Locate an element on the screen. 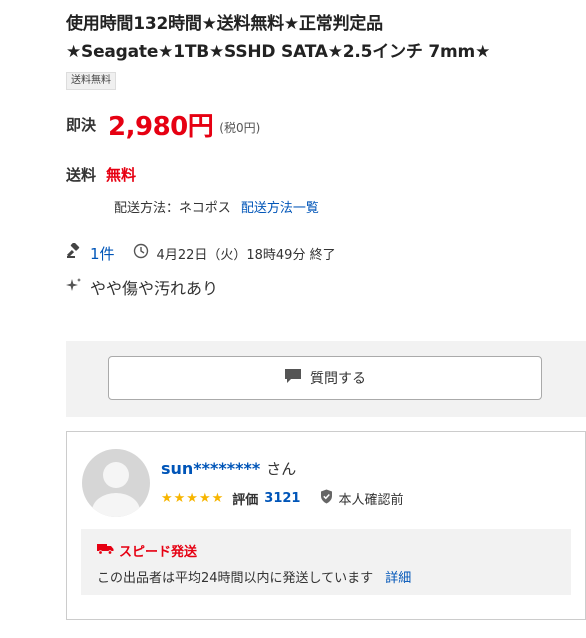  shipping-method-row: 配送方法：ネコポス 配送方法一覧 is located at coordinates (216, 206).